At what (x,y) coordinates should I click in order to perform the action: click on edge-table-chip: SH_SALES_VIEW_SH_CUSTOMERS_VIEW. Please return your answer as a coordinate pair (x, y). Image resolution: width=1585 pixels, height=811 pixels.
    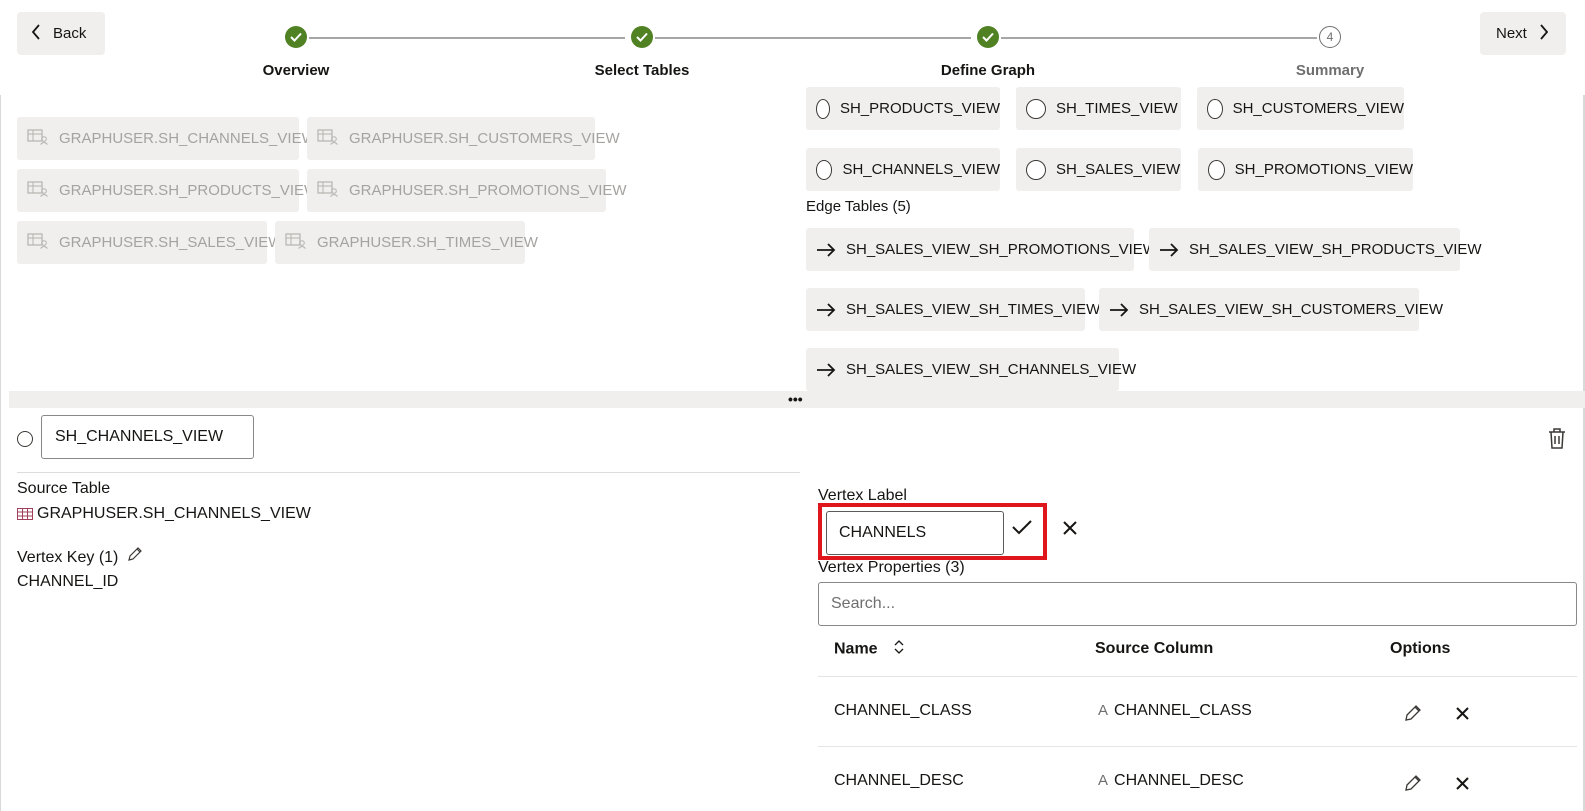
    Looking at the image, I should click on (1271, 309).